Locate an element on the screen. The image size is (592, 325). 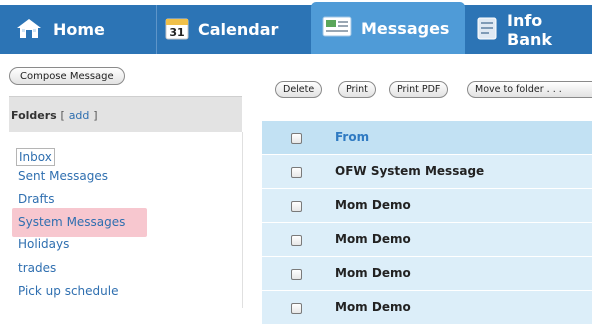
folder-system-messages: System Messages is located at coordinates (71, 222).